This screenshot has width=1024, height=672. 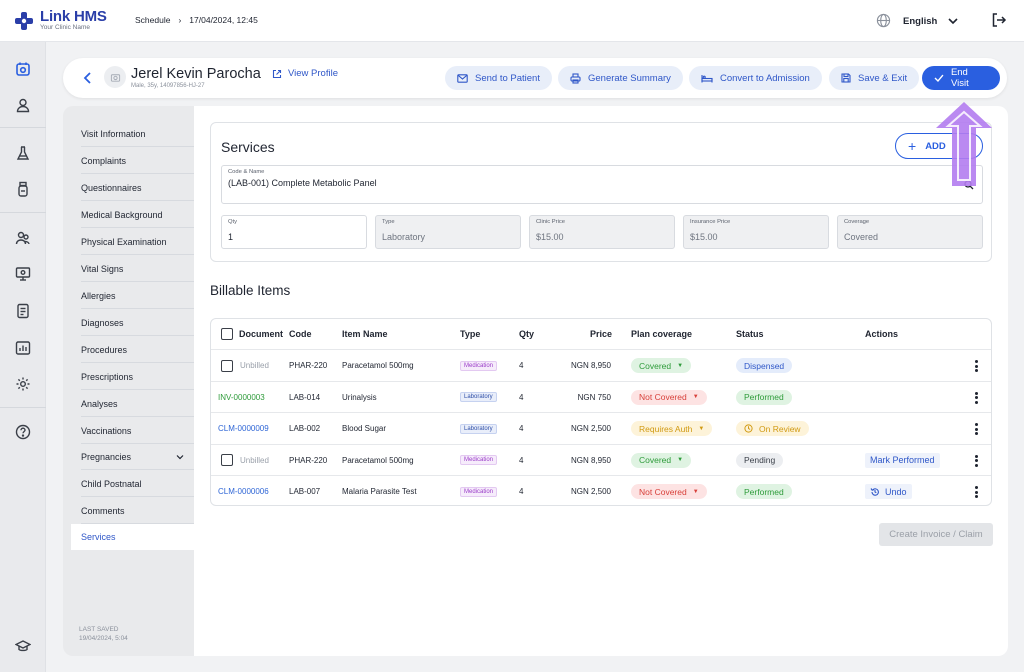 I want to click on rail-medicine-icon, so click(x=23, y=189).